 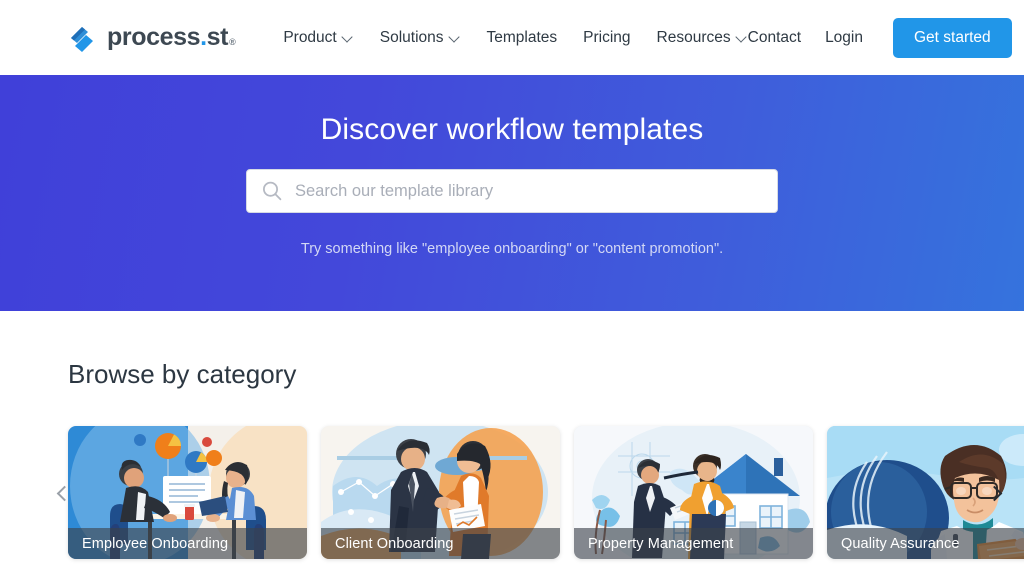 I want to click on browse-heading: Browse by category, so click(x=182, y=374).